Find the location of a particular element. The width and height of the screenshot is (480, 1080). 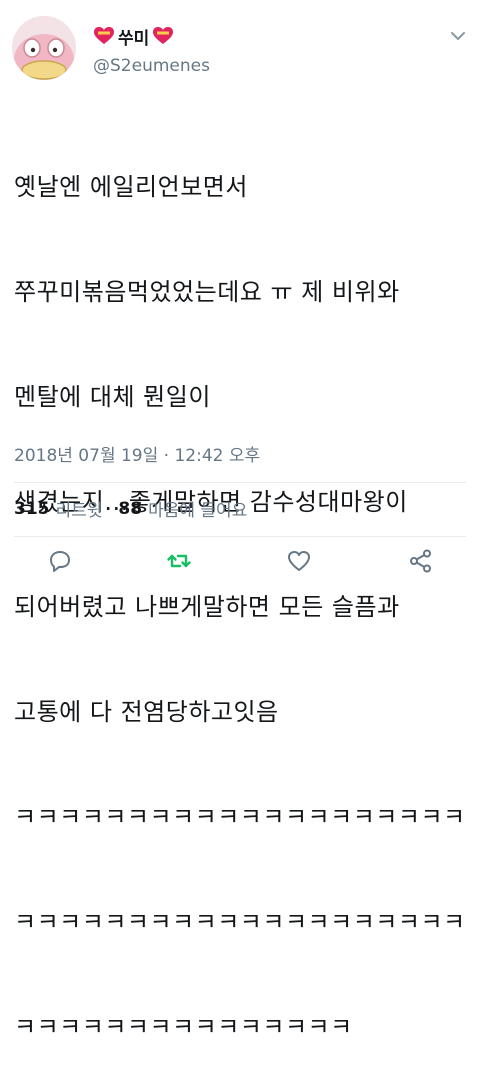

tweet-header: 쑤미 @S2eumenes is located at coordinates (240, 48).